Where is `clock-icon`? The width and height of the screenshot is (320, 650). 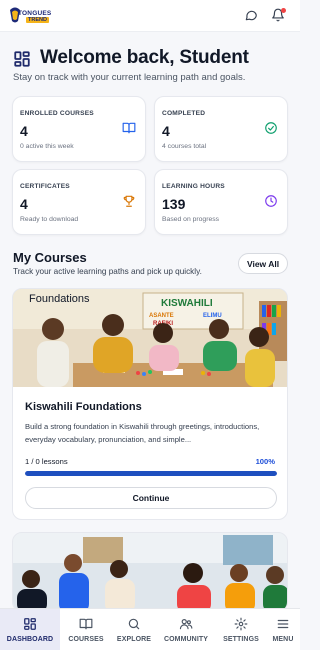
clock-icon is located at coordinates (271, 201).